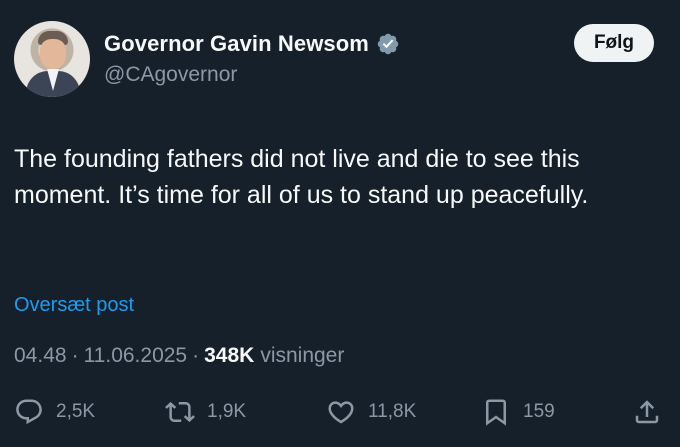 This screenshot has height=447, width=680. I want to click on follow-button: Følg, so click(614, 43).